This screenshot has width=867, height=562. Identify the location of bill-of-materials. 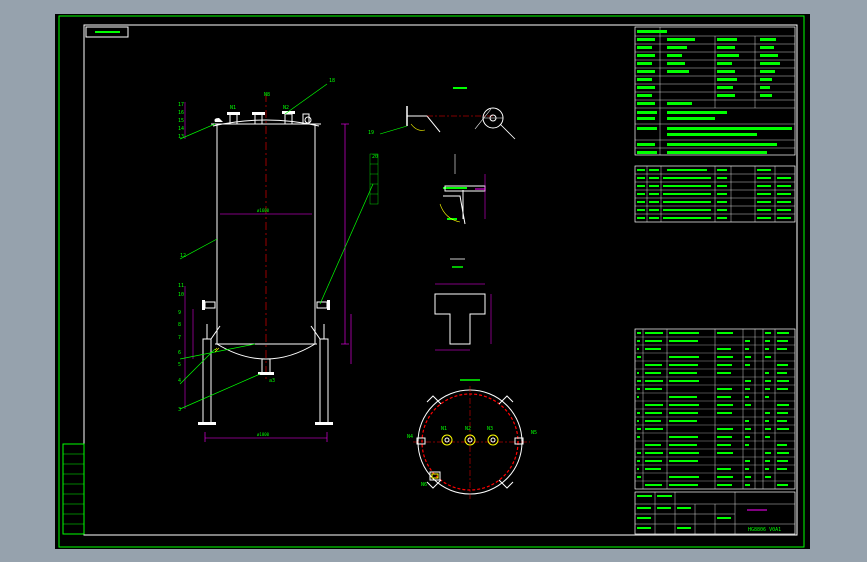
(715, 409).